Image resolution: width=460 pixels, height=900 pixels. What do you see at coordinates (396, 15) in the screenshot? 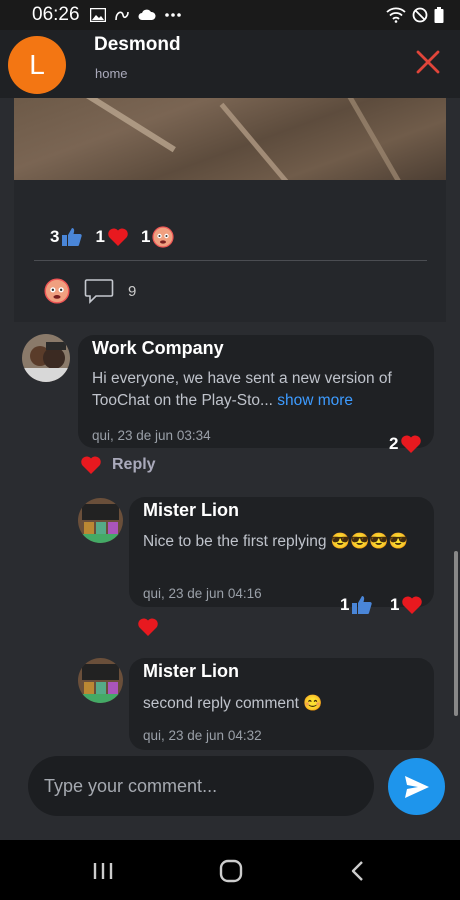
I see `wifi-icon` at bounding box center [396, 15].